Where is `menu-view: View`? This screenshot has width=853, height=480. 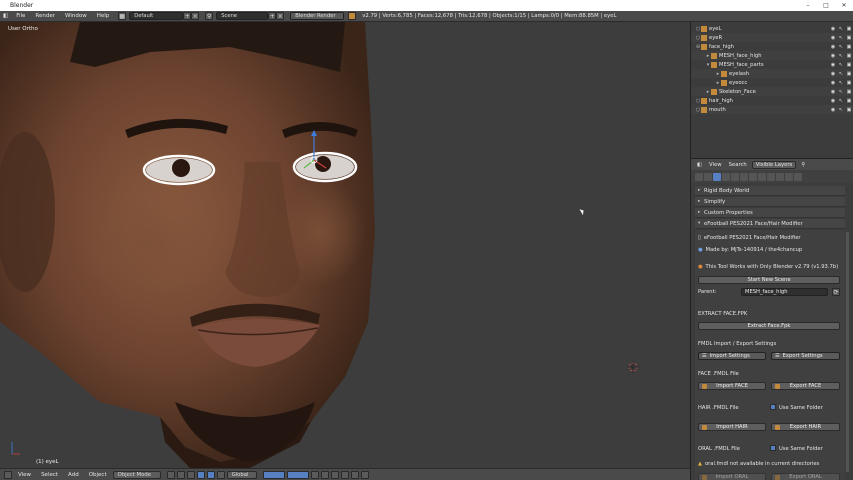 menu-view: View is located at coordinates (24, 475).